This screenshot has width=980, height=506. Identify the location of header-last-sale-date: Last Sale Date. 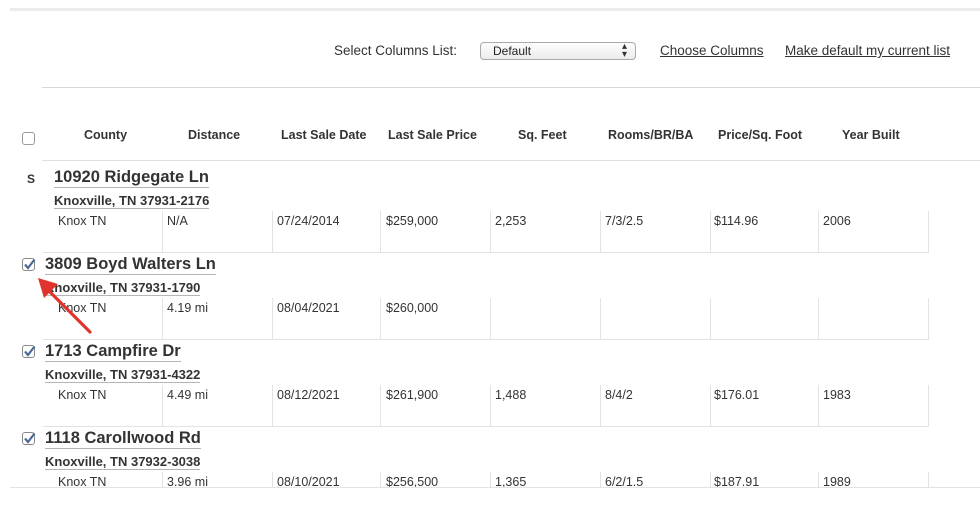
(324, 135).